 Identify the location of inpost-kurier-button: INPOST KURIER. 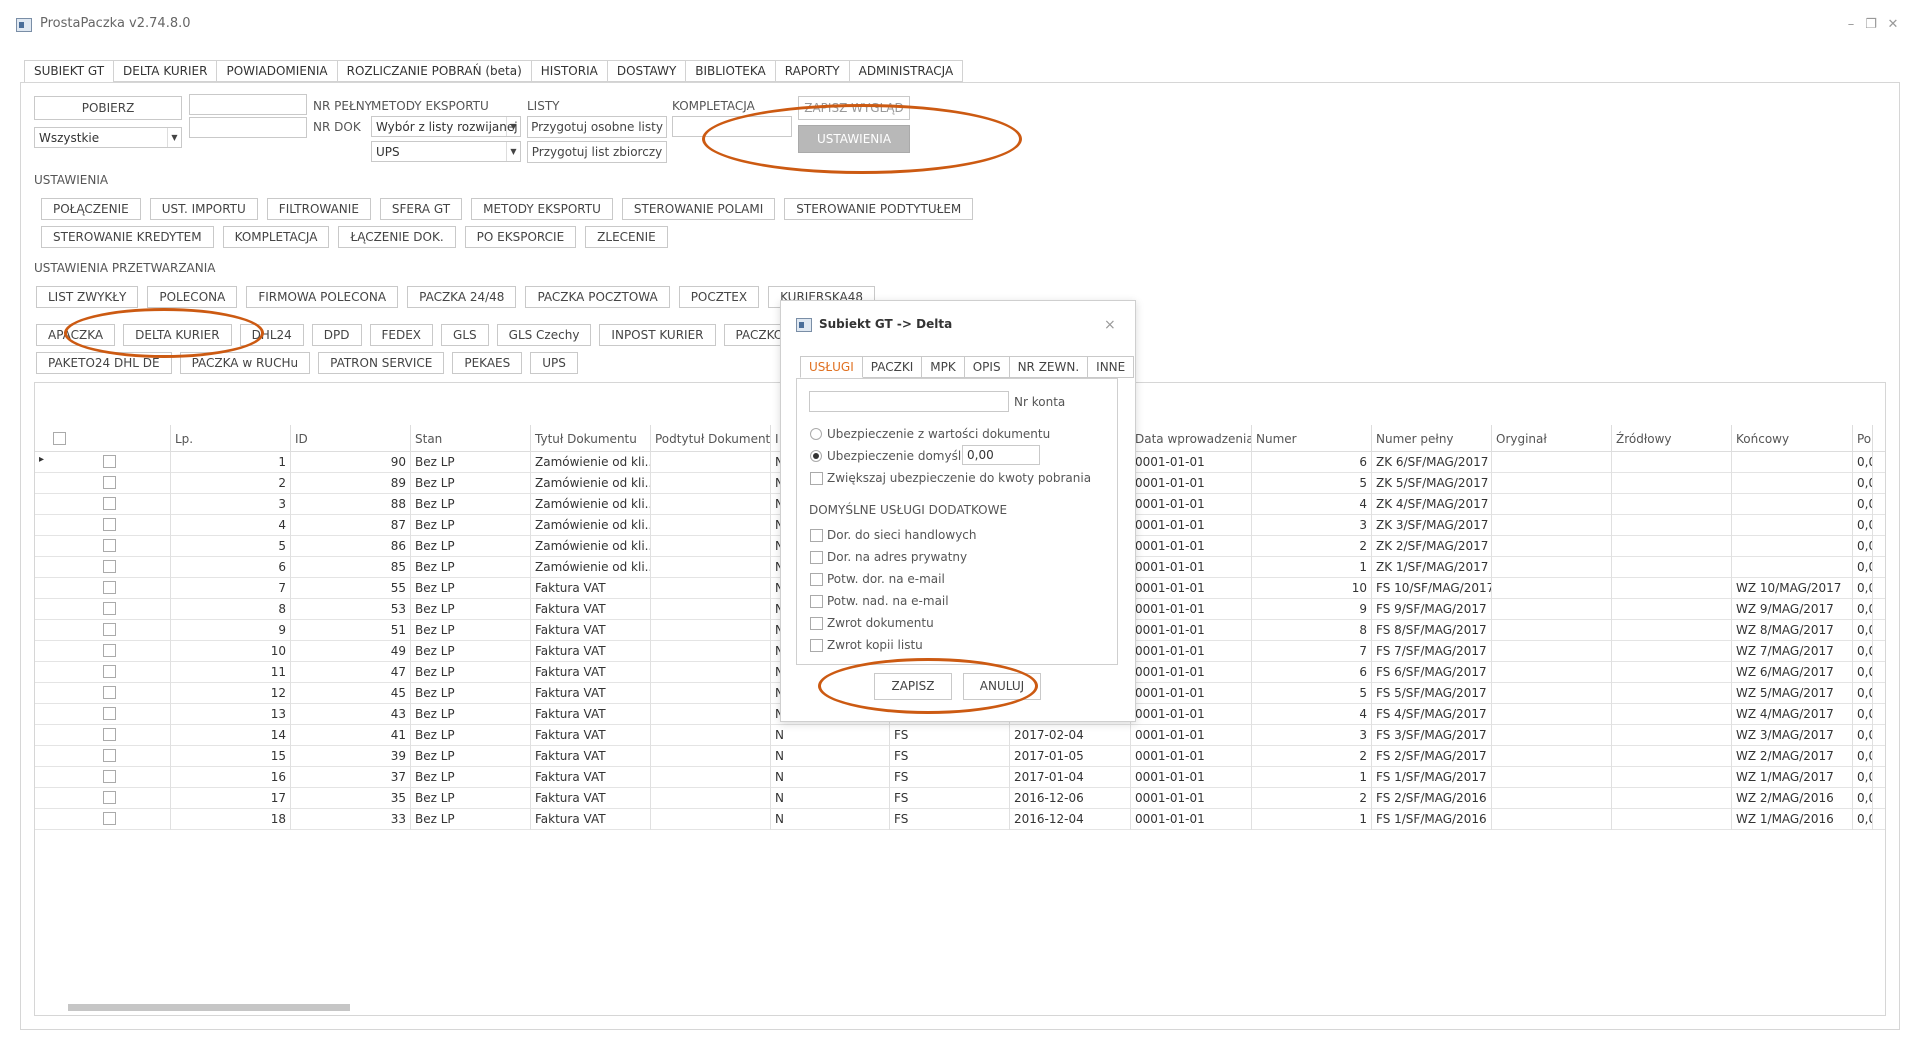
(657, 335).